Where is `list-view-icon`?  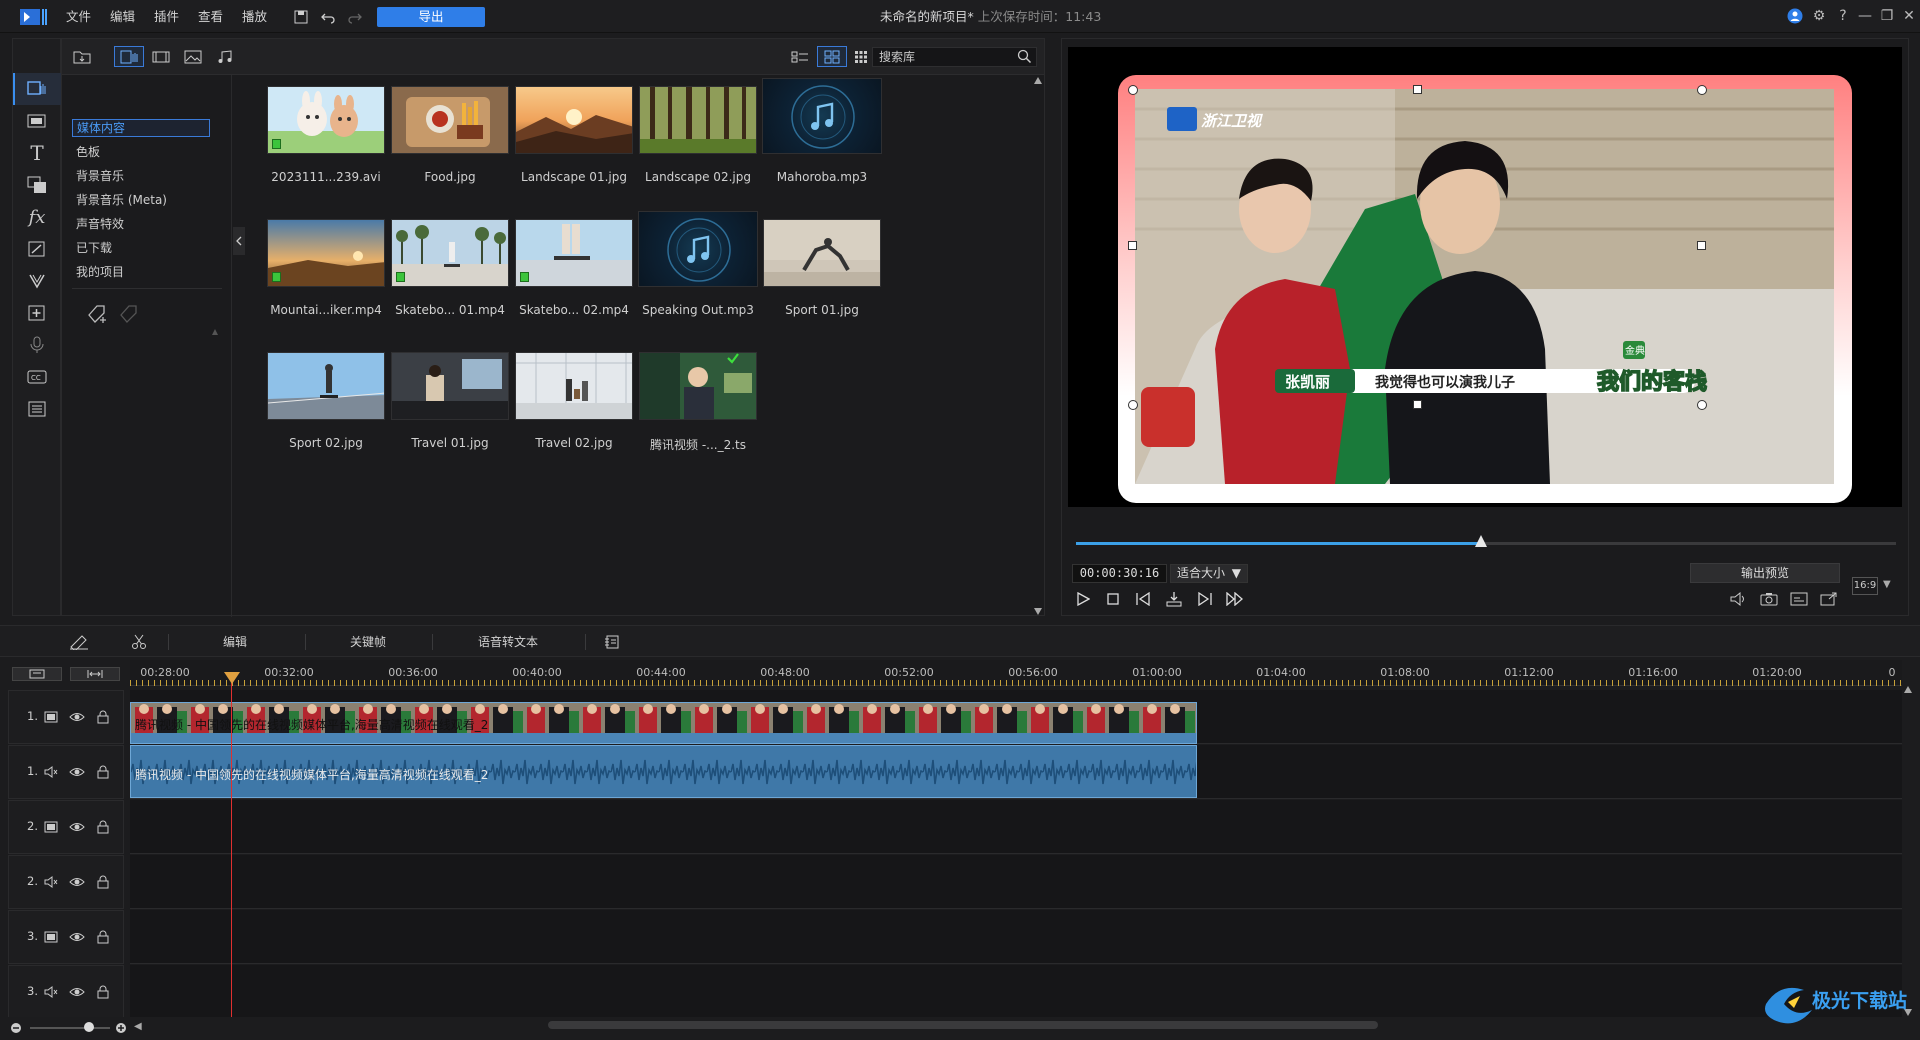 list-view-icon is located at coordinates (800, 56).